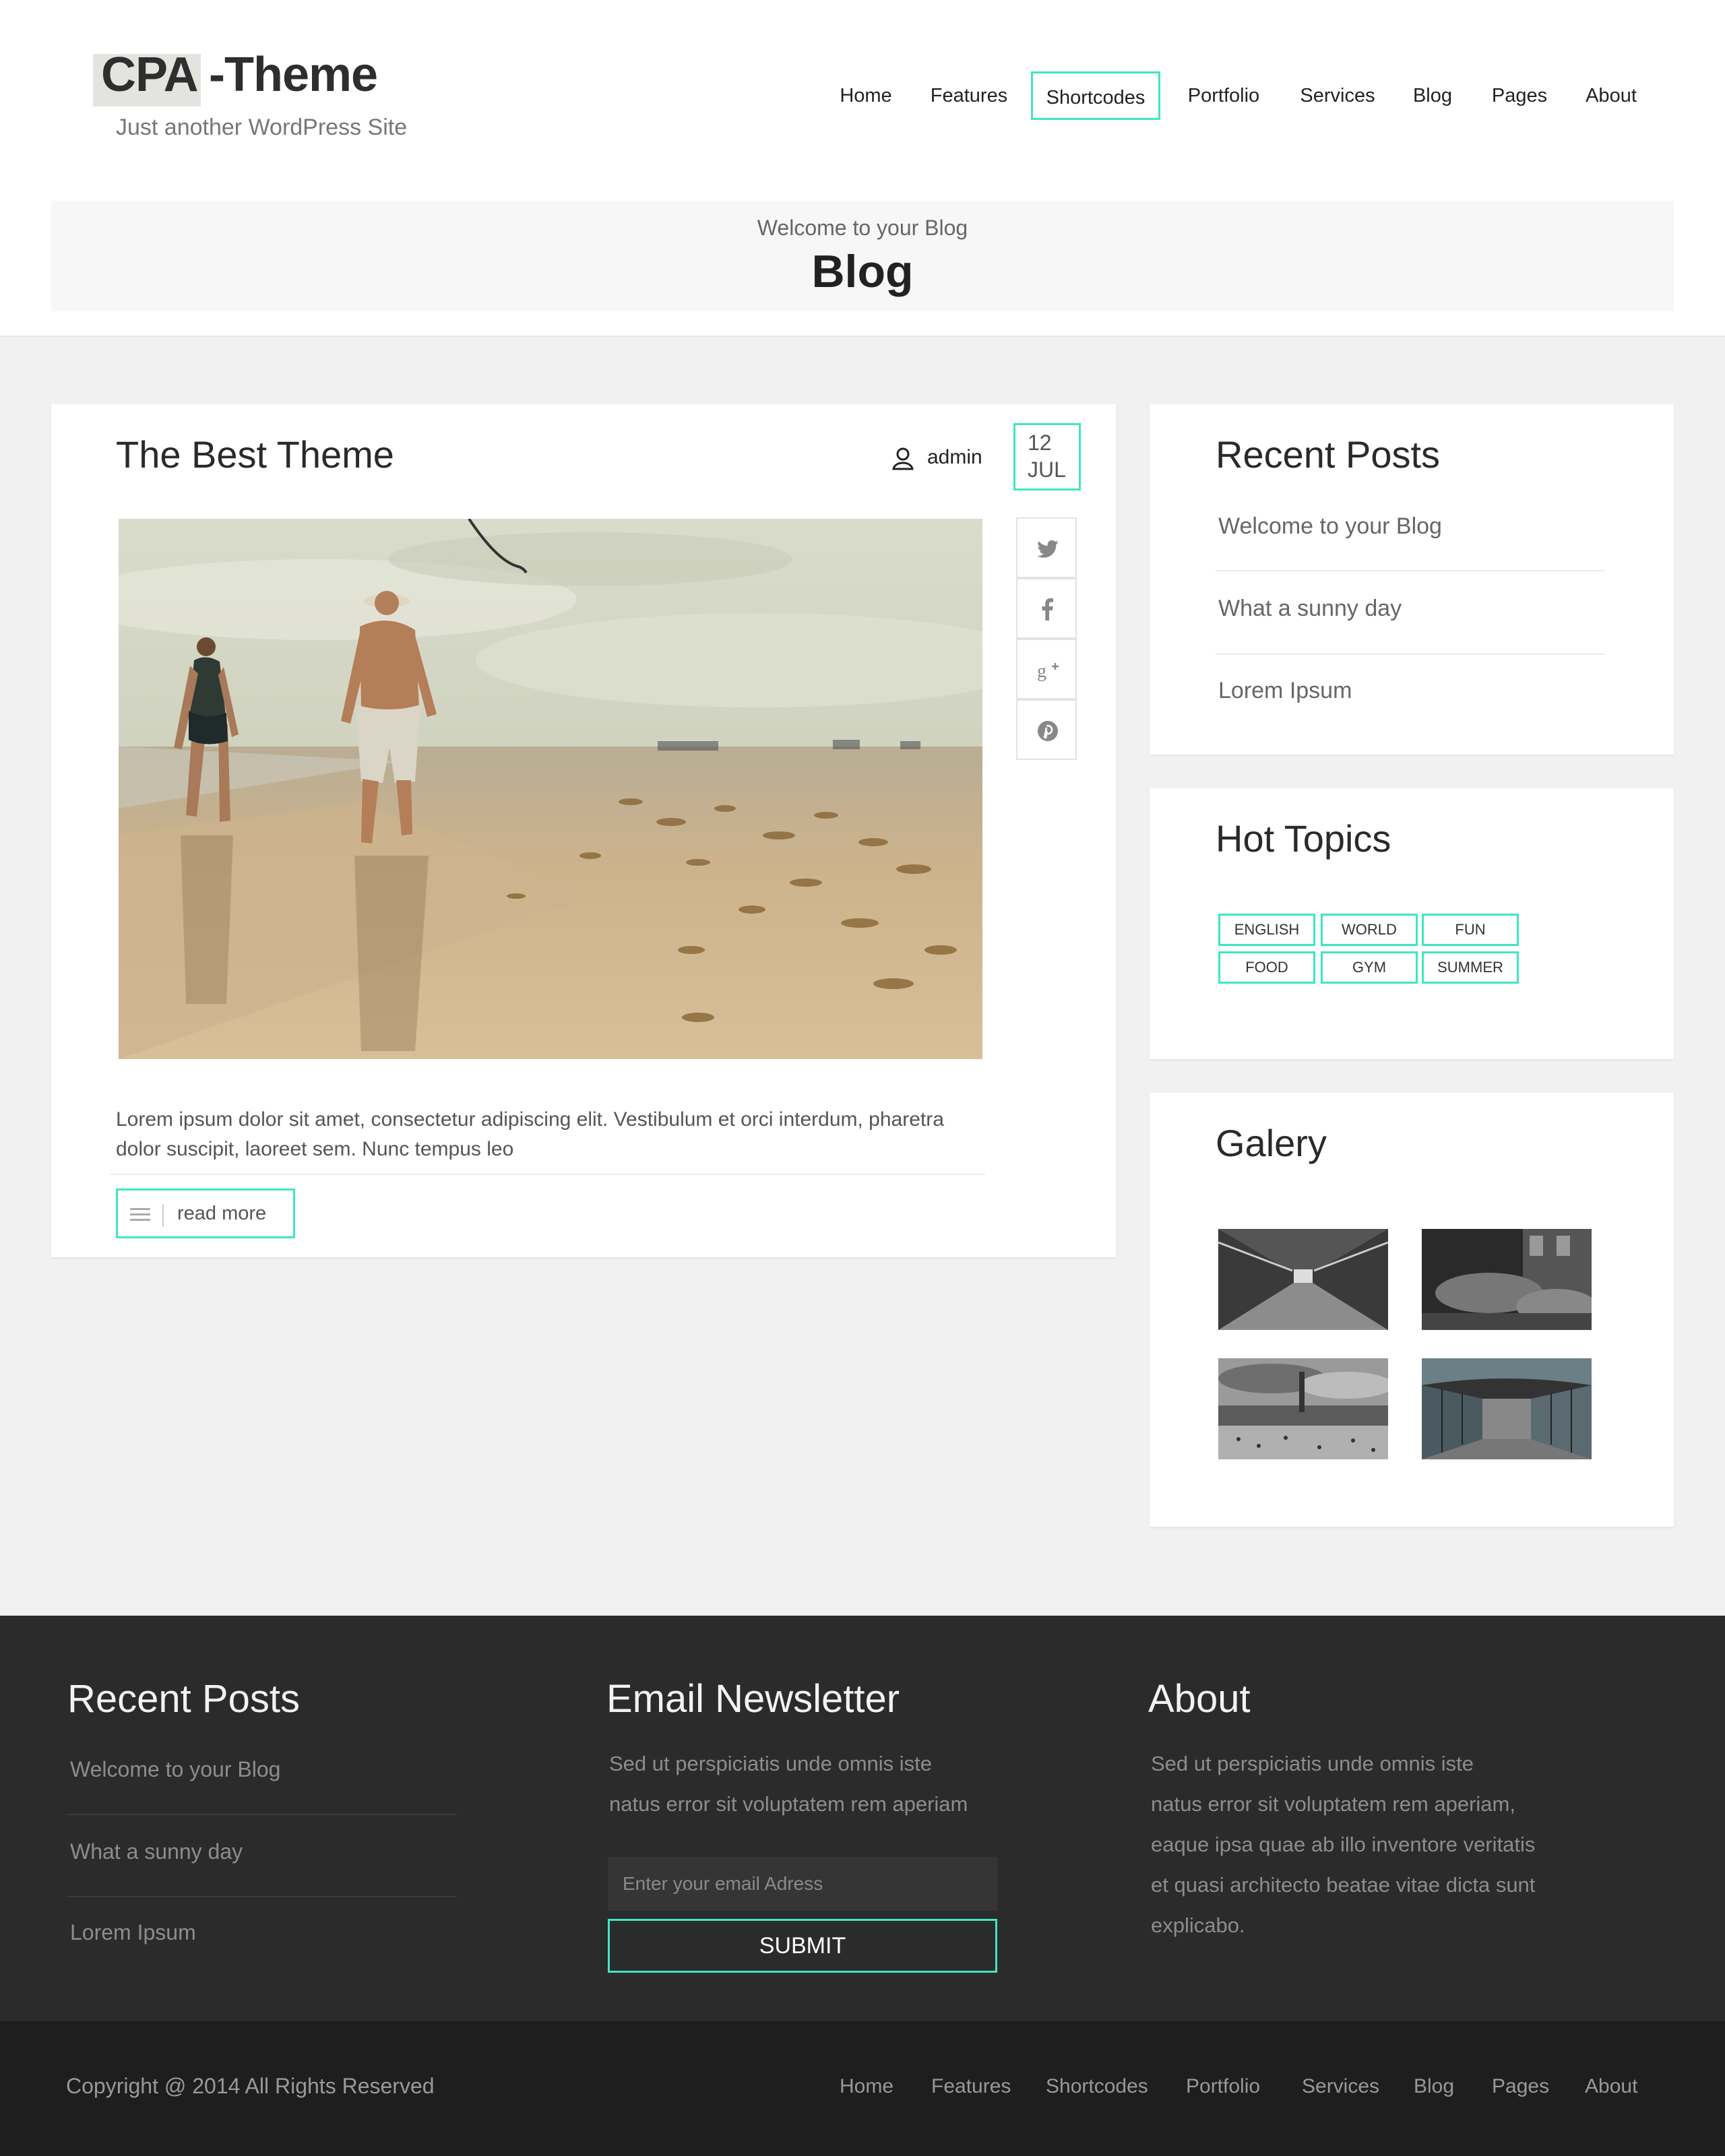 The height and width of the screenshot is (2156, 1725). What do you see at coordinates (1330, 526) in the screenshot?
I see `recent-post-link: Welcome to your Blog` at bounding box center [1330, 526].